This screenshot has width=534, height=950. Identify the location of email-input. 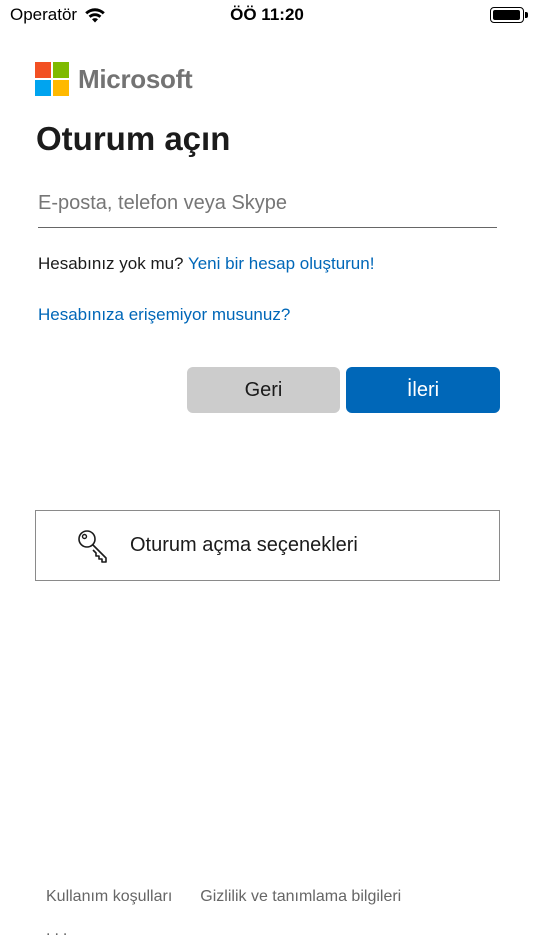
(267, 204).